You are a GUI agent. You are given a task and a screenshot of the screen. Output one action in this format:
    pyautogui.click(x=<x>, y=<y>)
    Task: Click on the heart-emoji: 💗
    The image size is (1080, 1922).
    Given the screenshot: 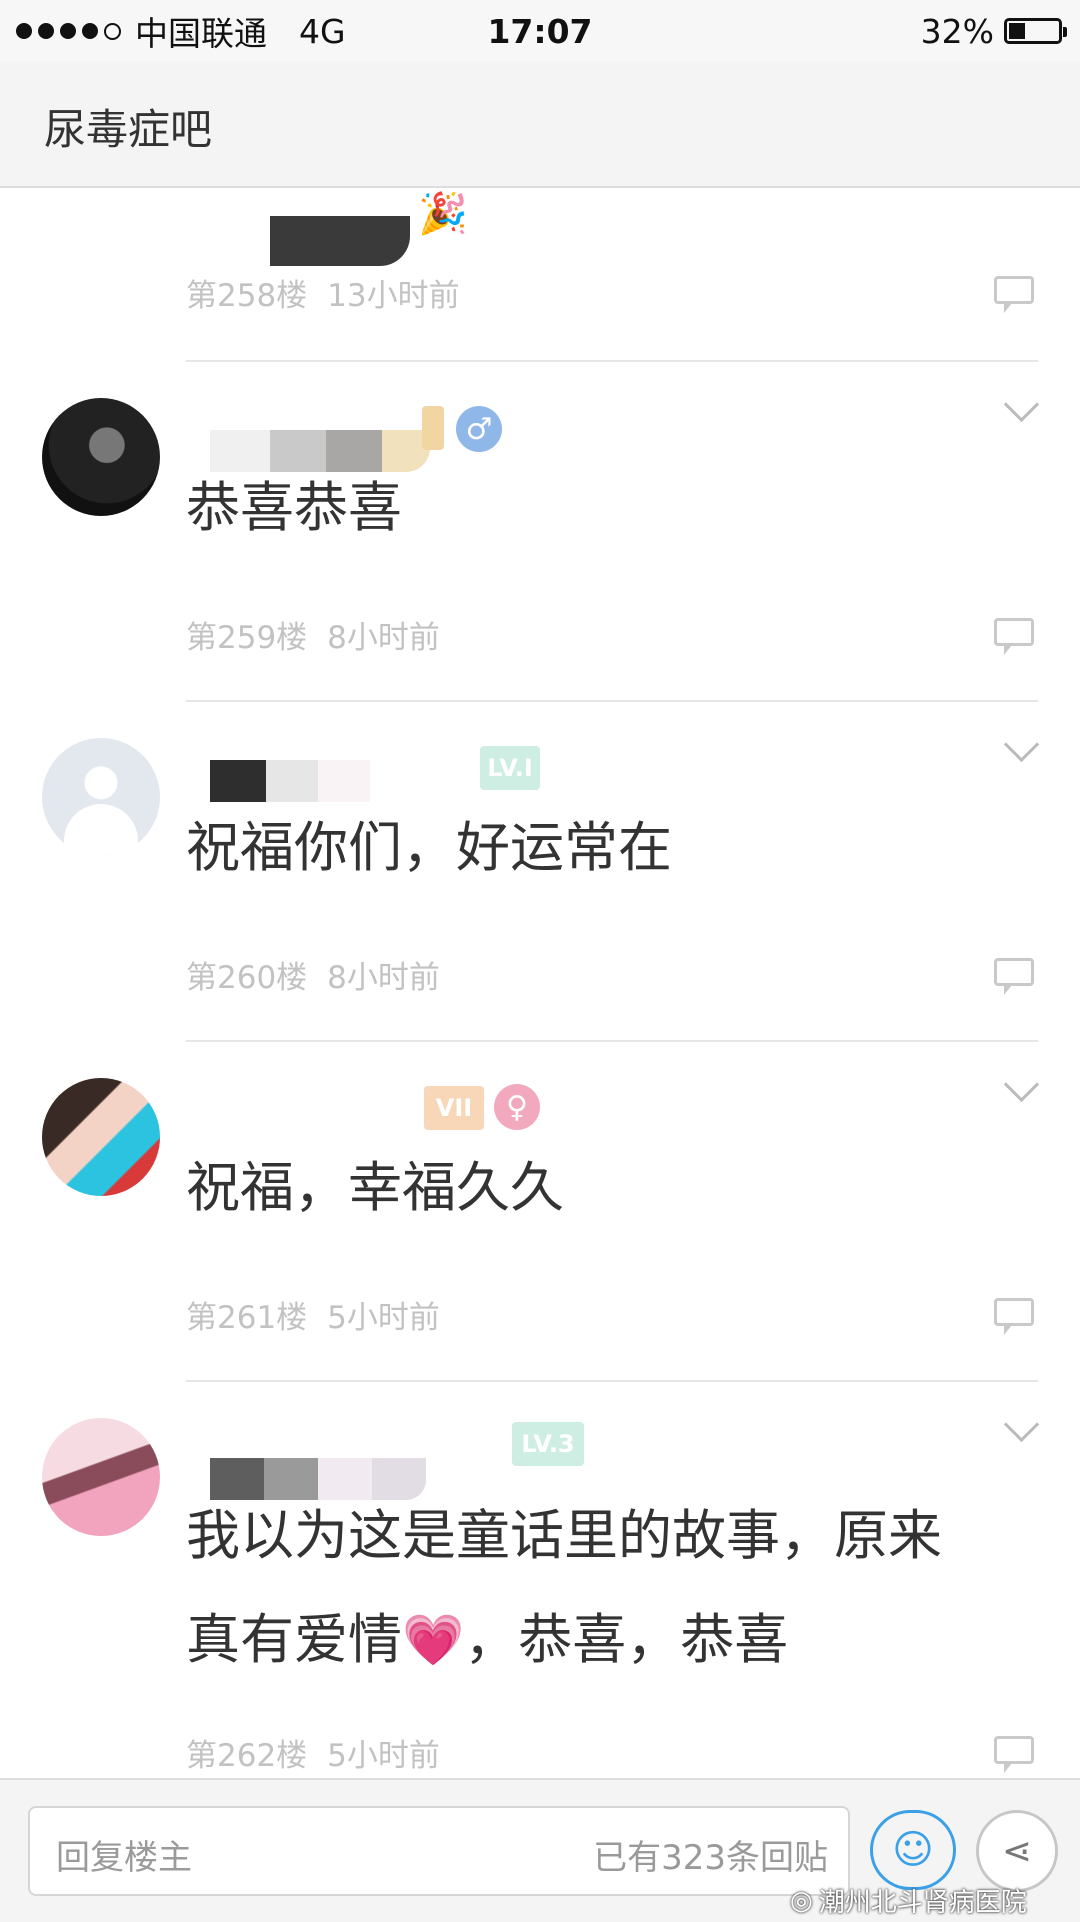 What is the action you would take?
    pyautogui.click(x=433, y=1640)
    